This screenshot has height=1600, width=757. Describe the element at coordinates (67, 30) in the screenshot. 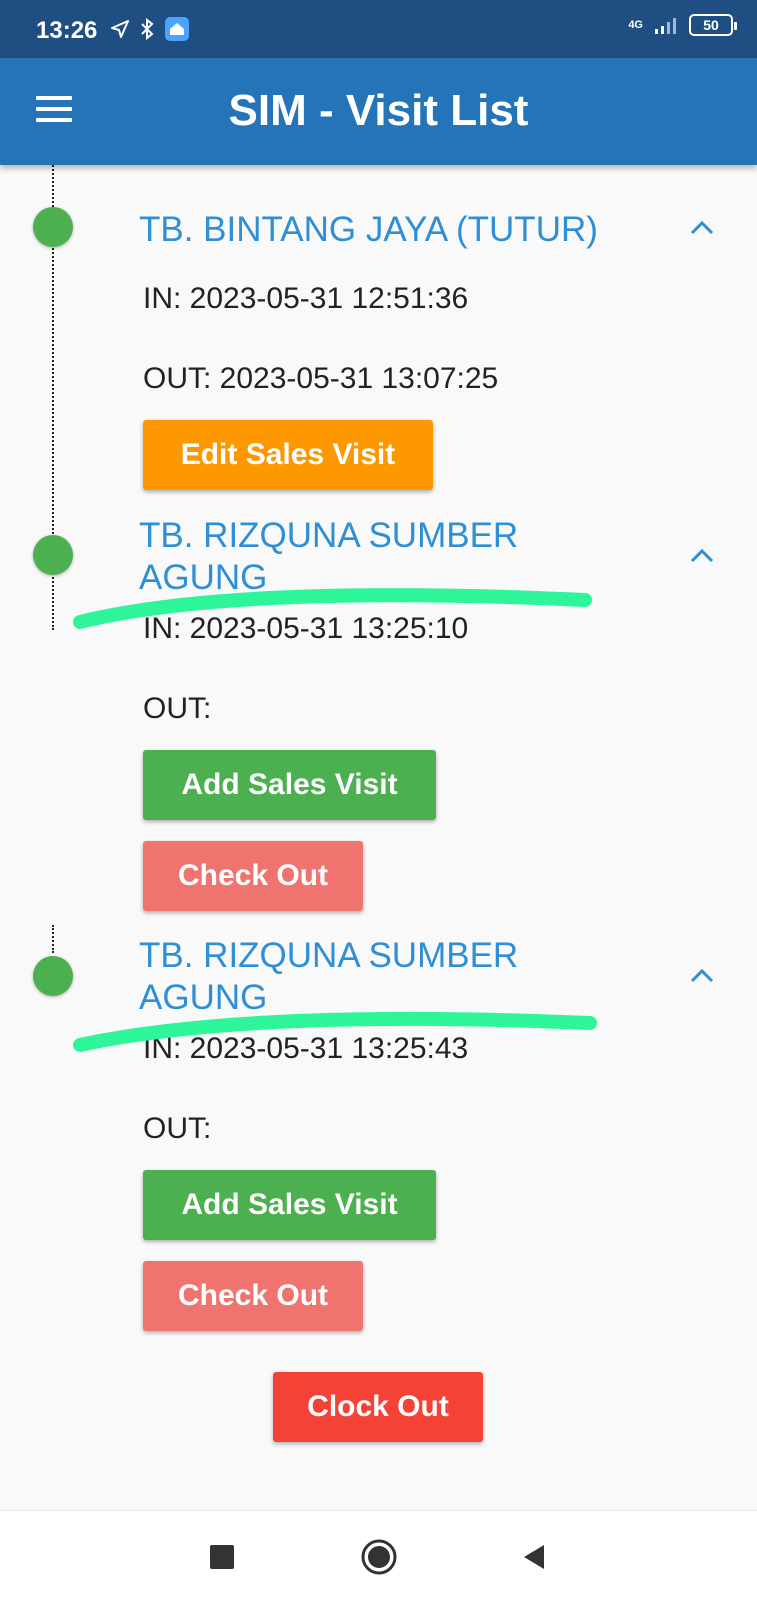

I see `status-time: 13:26` at that location.